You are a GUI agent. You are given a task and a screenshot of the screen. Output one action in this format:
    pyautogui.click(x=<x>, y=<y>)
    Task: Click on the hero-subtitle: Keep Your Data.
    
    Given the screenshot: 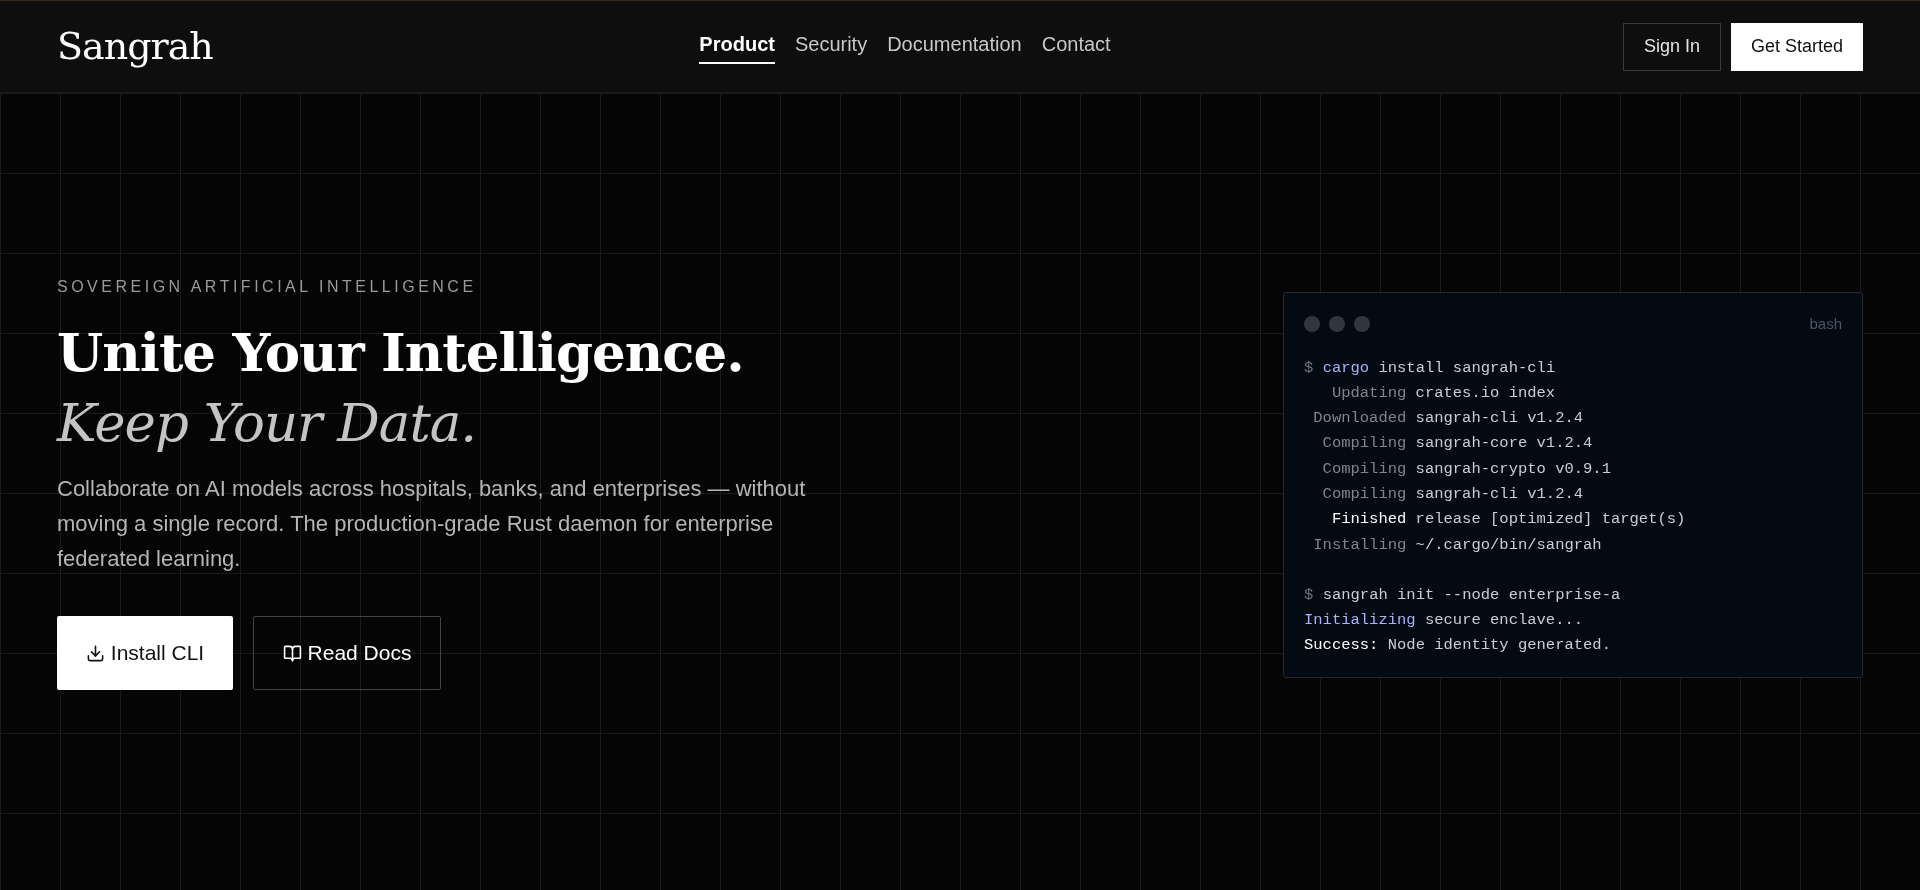 What is the action you would take?
    pyautogui.click(x=267, y=423)
    